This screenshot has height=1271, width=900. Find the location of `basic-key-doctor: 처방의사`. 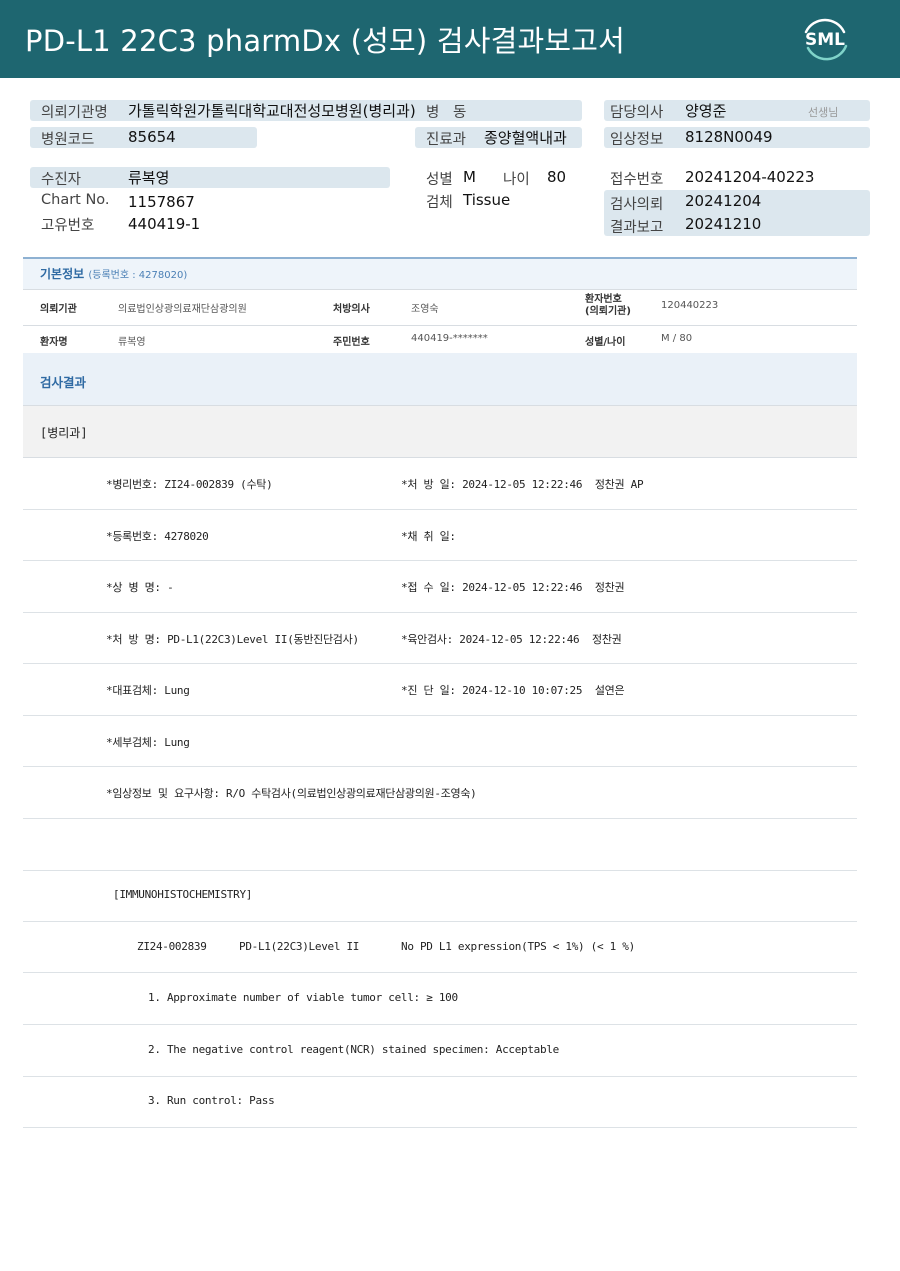

basic-key-doctor: 처방의사 is located at coordinates (351, 309).